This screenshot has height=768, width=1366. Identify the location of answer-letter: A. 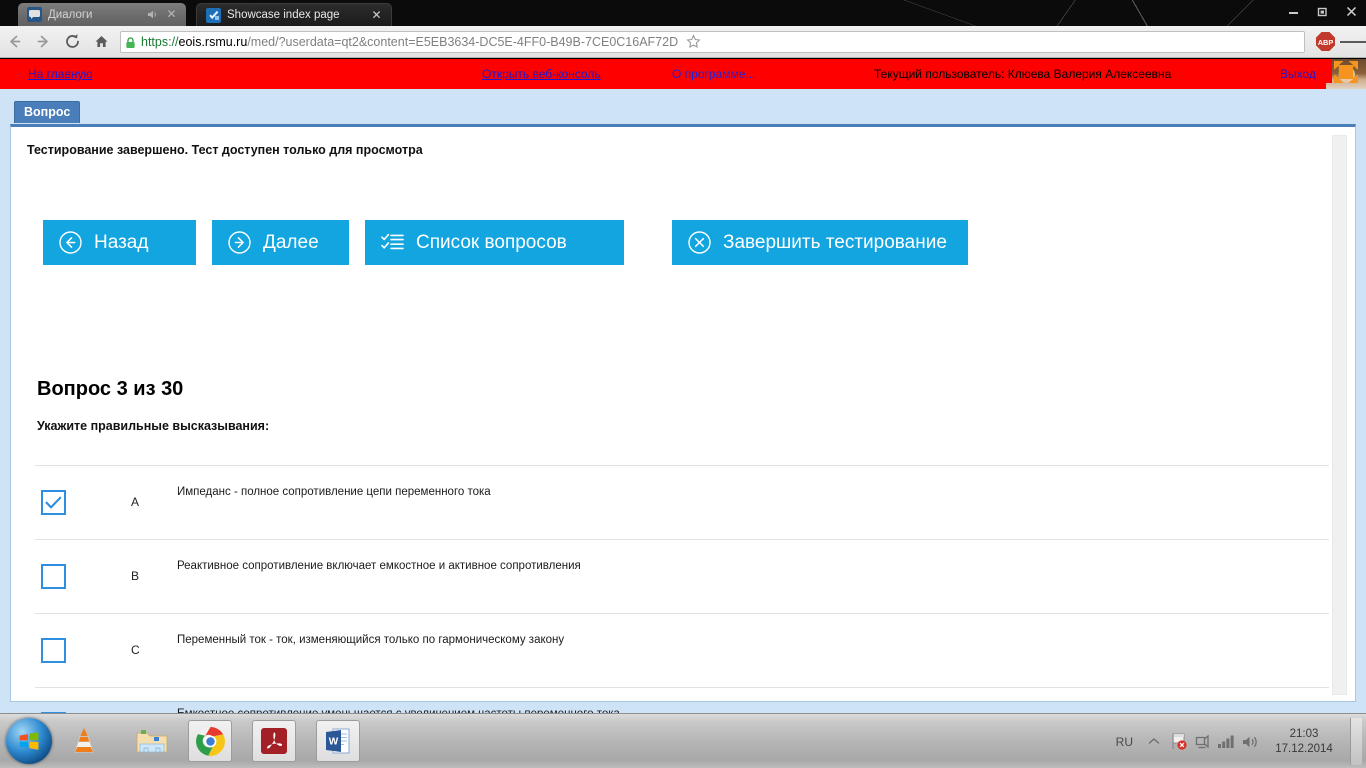
(135, 502).